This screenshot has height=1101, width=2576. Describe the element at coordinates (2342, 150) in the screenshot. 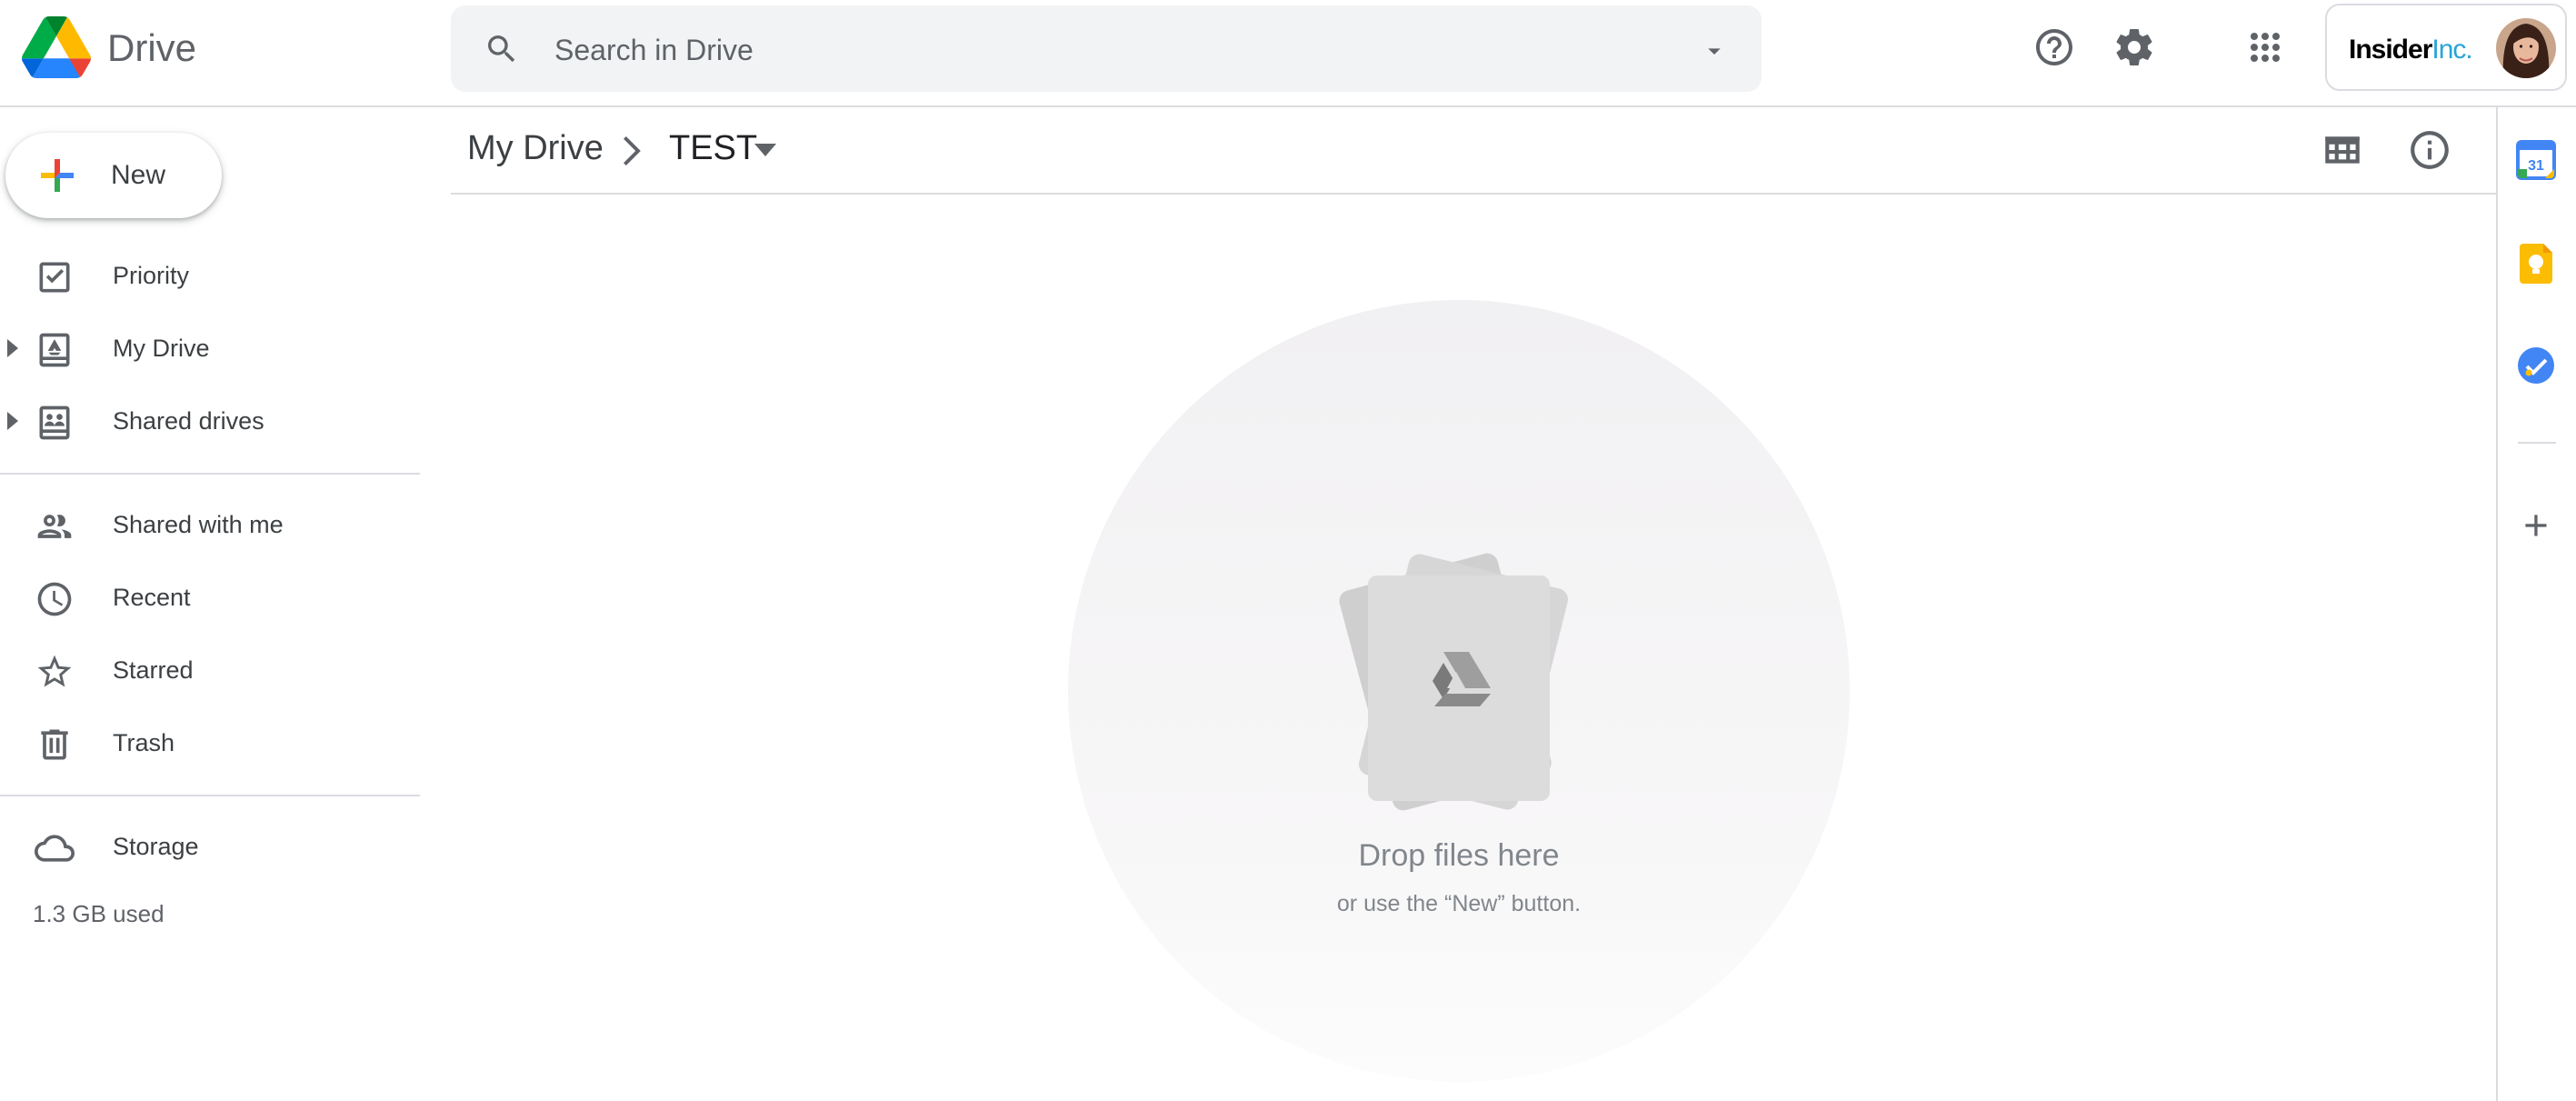

I see `grid-view-icon` at that location.